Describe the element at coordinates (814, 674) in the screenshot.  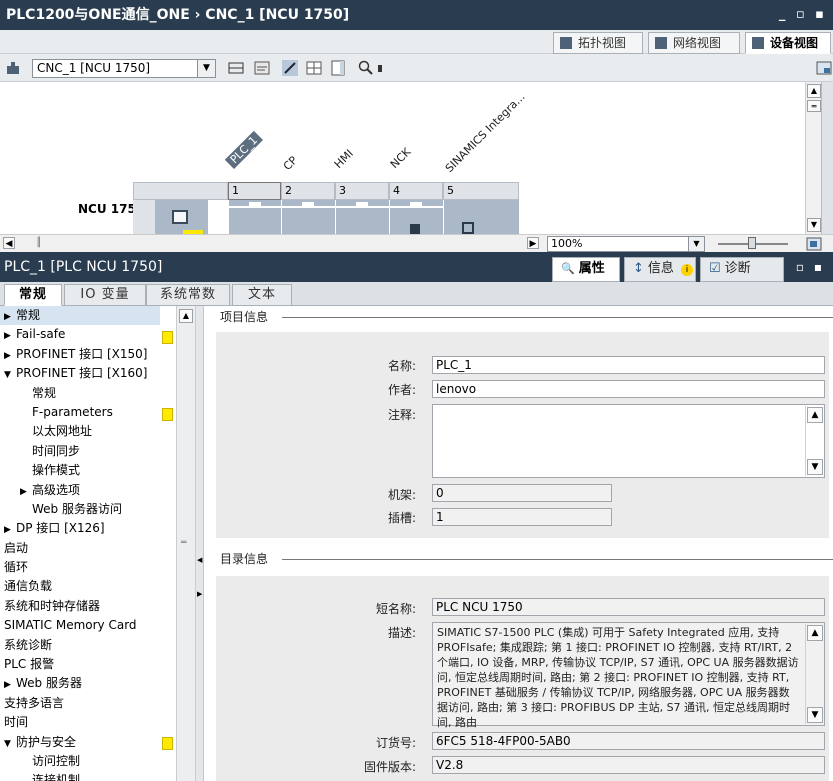
I see `description-scrollbar: ▲ ▼` at that location.